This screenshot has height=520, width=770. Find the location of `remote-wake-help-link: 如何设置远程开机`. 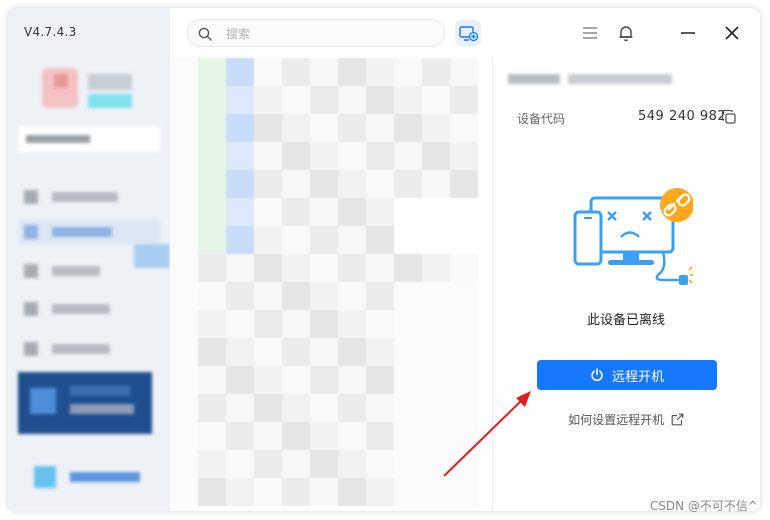

remote-wake-help-link: 如何设置远程开机 is located at coordinates (626, 420).